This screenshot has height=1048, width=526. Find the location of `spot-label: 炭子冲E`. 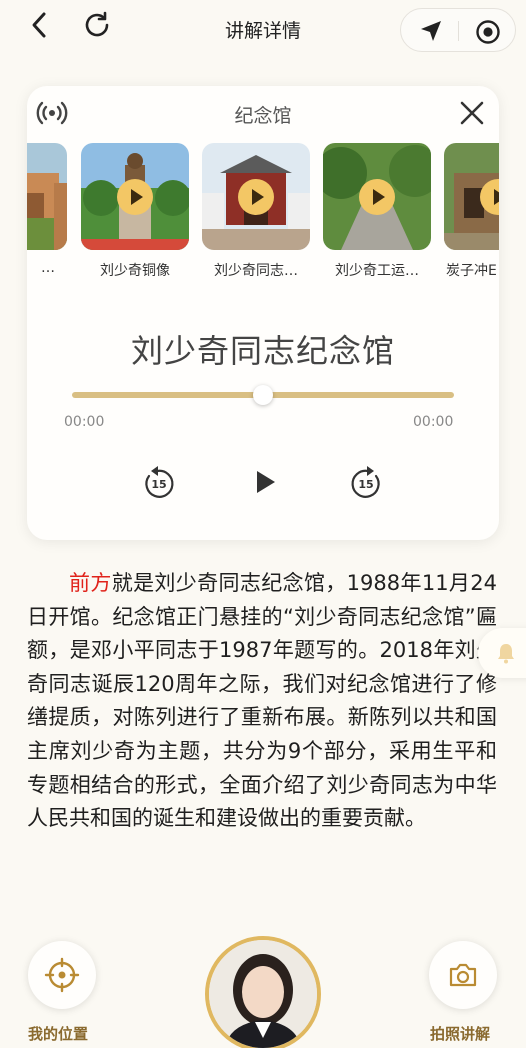

spot-label: 炭子冲E is located at coordinates (471, 271).